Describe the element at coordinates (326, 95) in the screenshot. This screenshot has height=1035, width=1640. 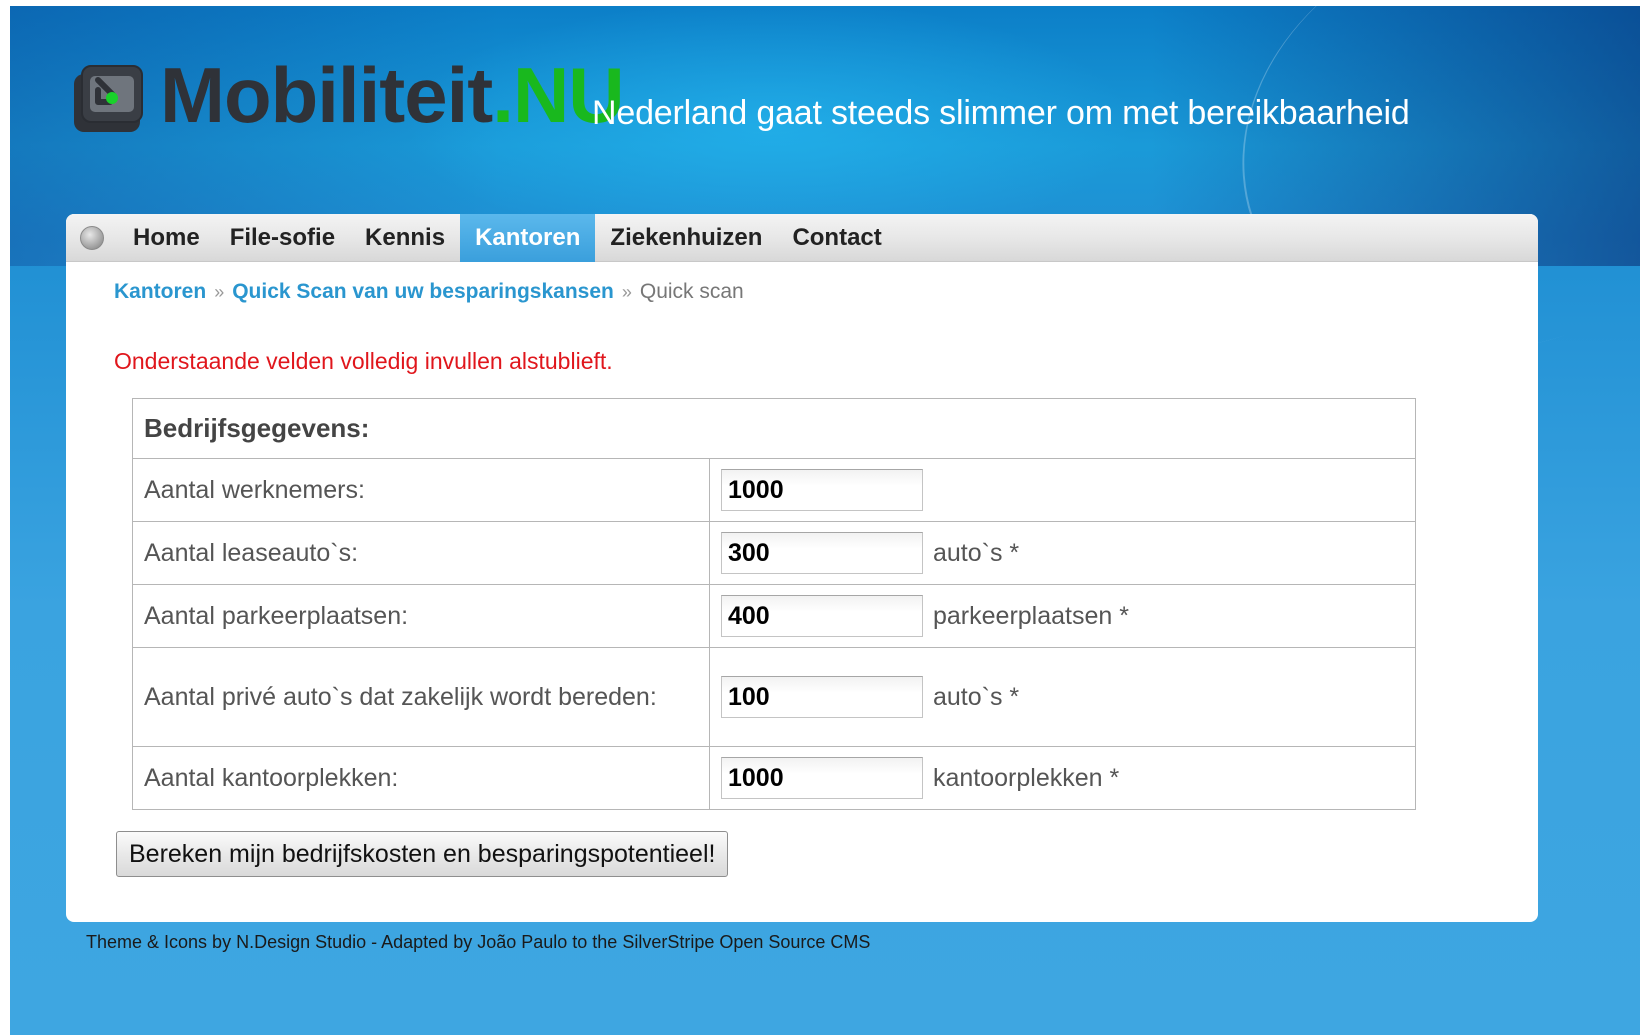
I see `logo-word: Mobiliteit` at that location.